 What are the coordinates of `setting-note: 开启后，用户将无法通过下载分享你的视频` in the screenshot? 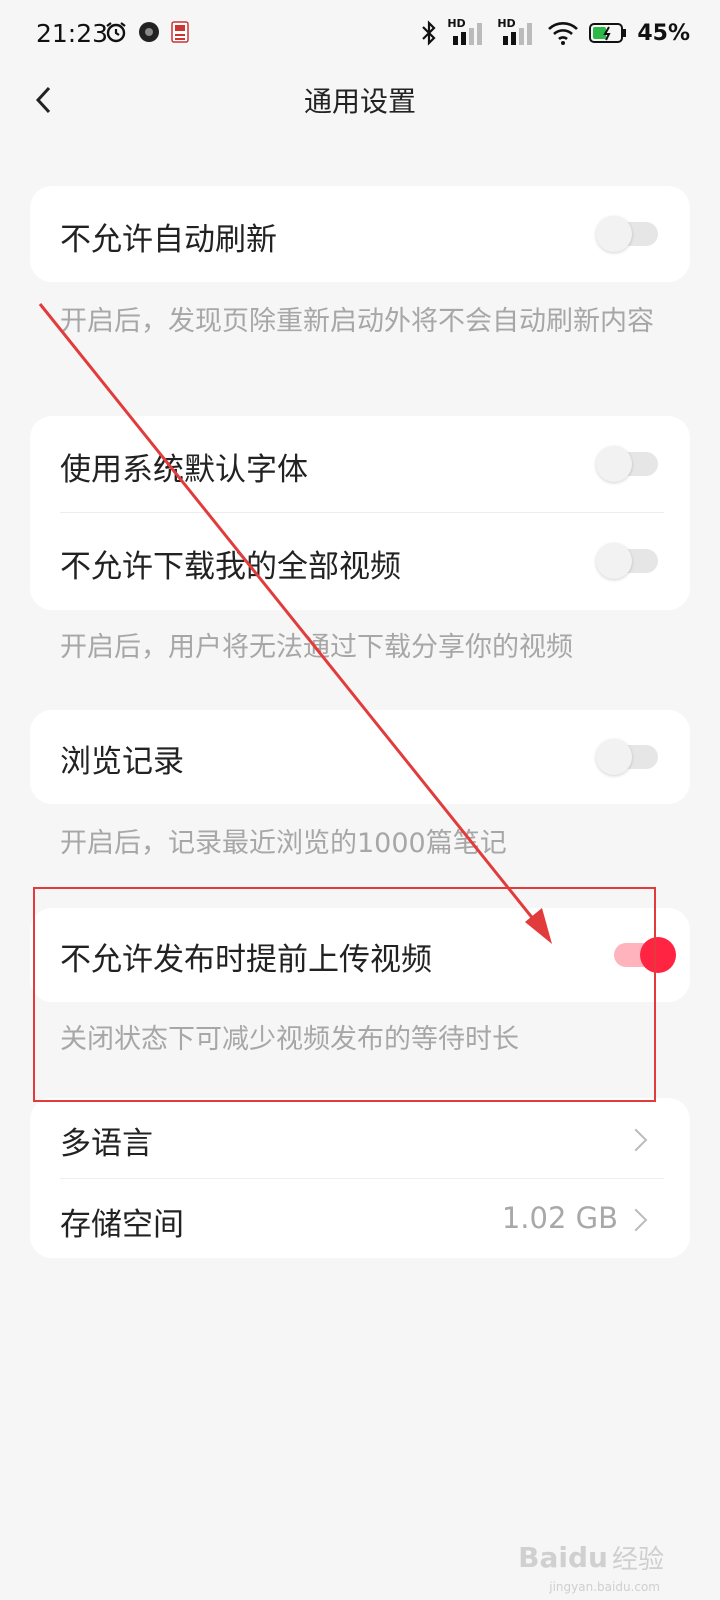 It's located at (316, 647).